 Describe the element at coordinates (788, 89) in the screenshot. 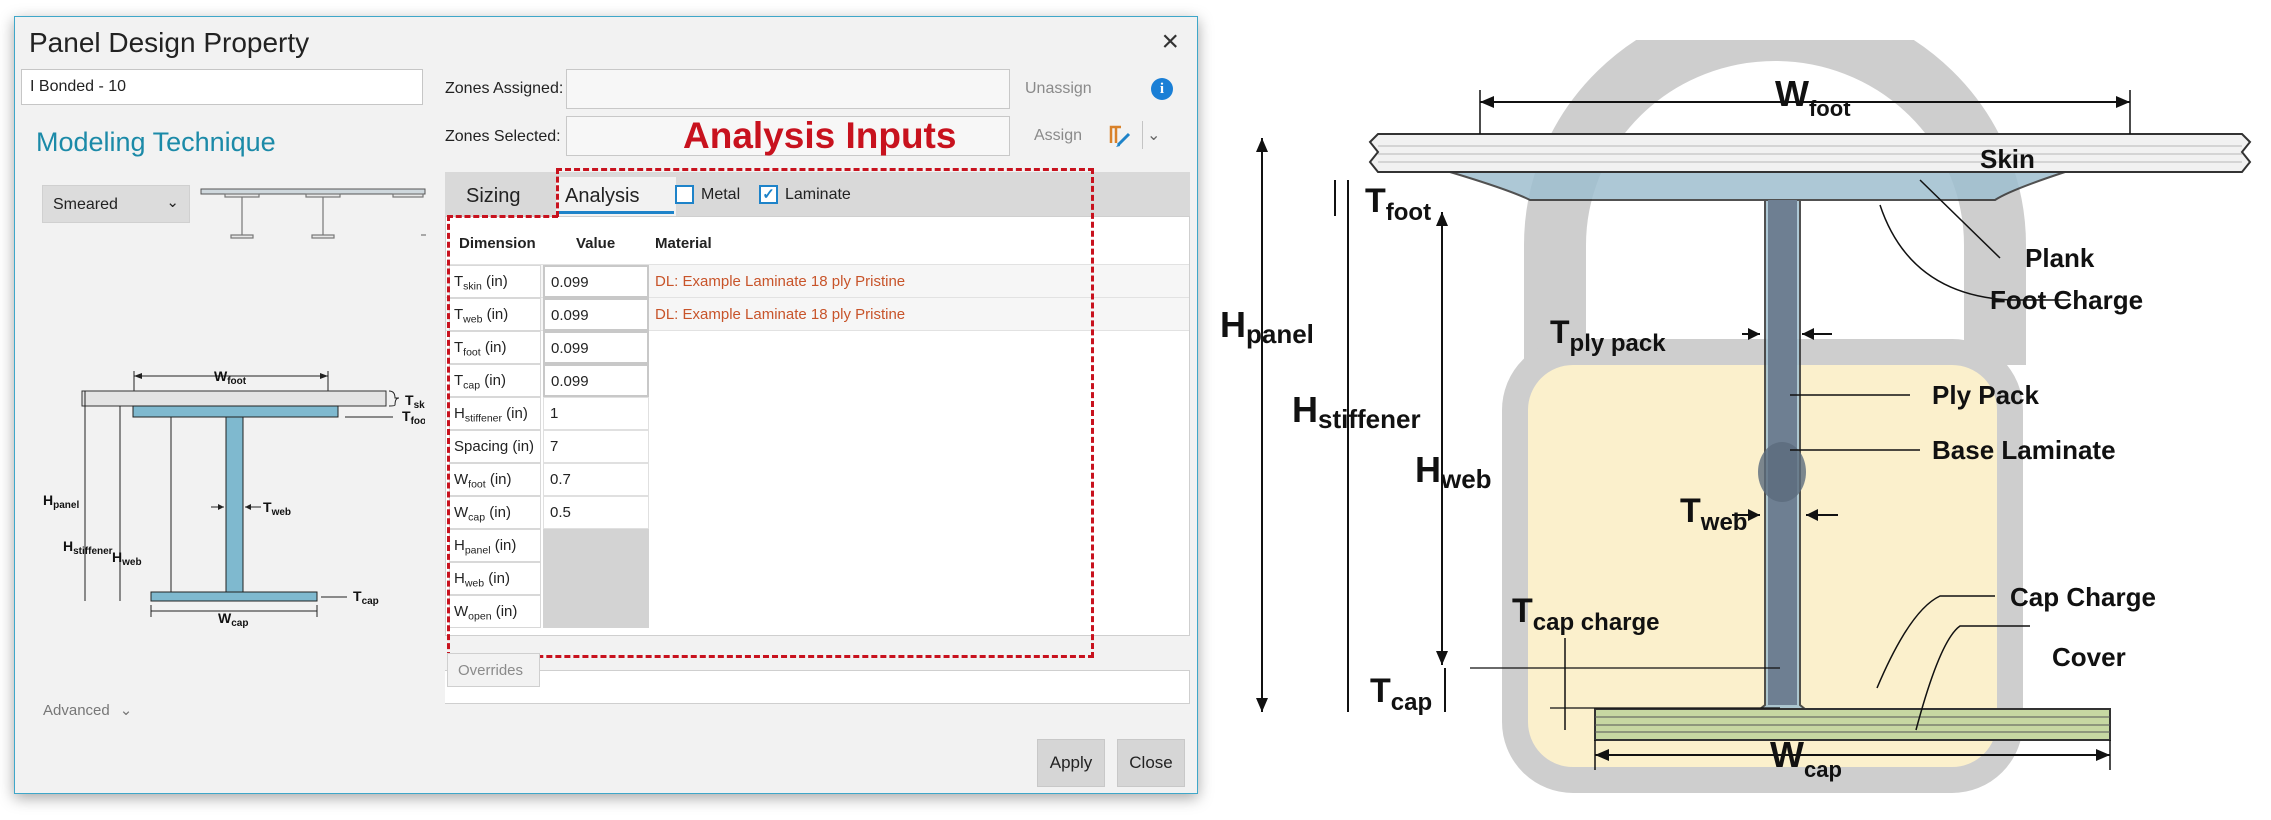

I see `zones-assigned-field` at that location.